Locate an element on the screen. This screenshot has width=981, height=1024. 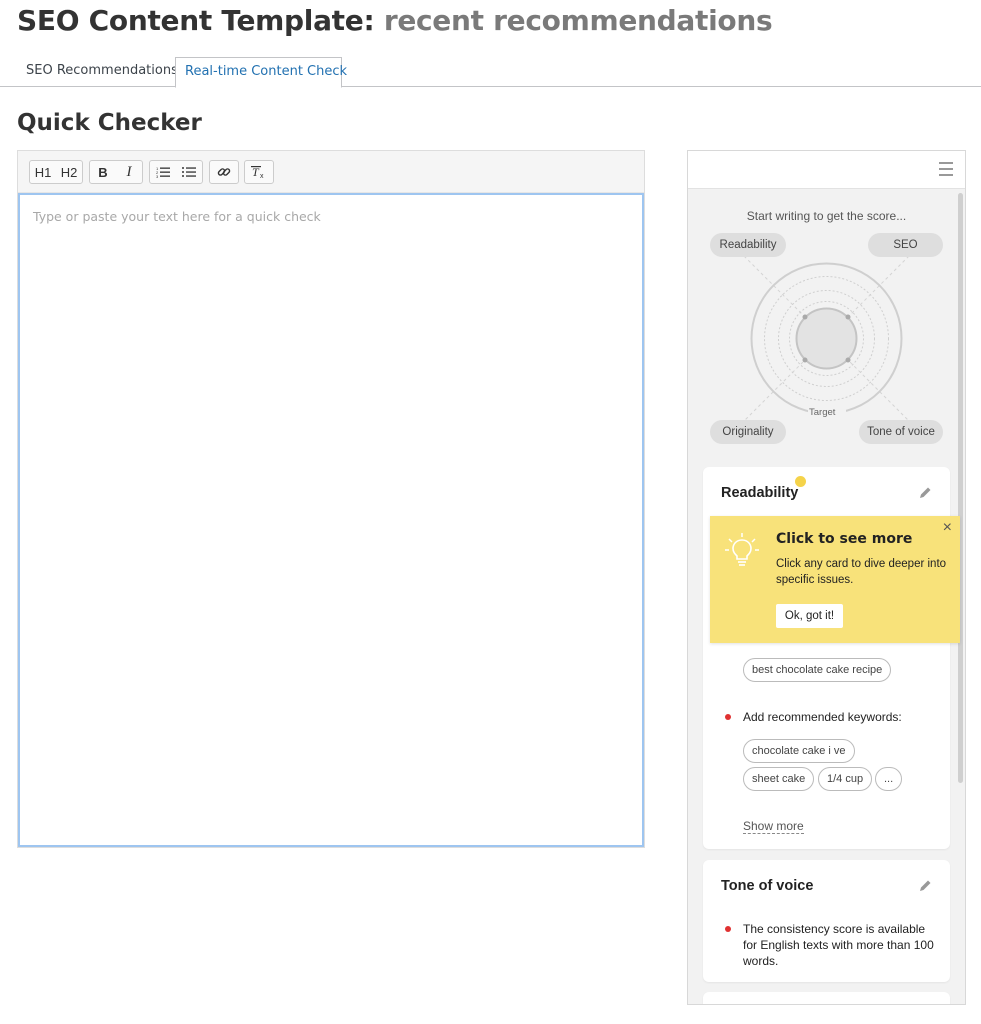
seo-pill: SEO is located at coordinates (905, 245).